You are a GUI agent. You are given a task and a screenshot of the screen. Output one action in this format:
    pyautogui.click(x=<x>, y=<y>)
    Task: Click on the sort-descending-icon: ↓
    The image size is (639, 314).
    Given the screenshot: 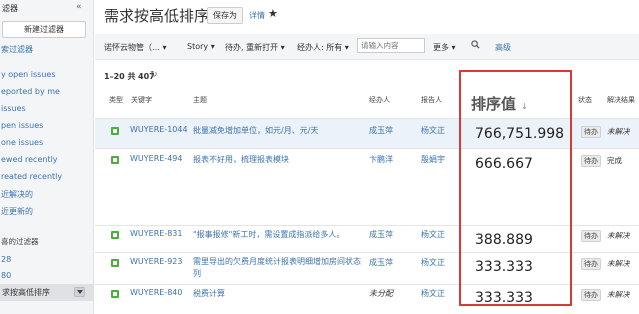 What is the action you would take?
    pyautogui.click(x=524, y=106)
    